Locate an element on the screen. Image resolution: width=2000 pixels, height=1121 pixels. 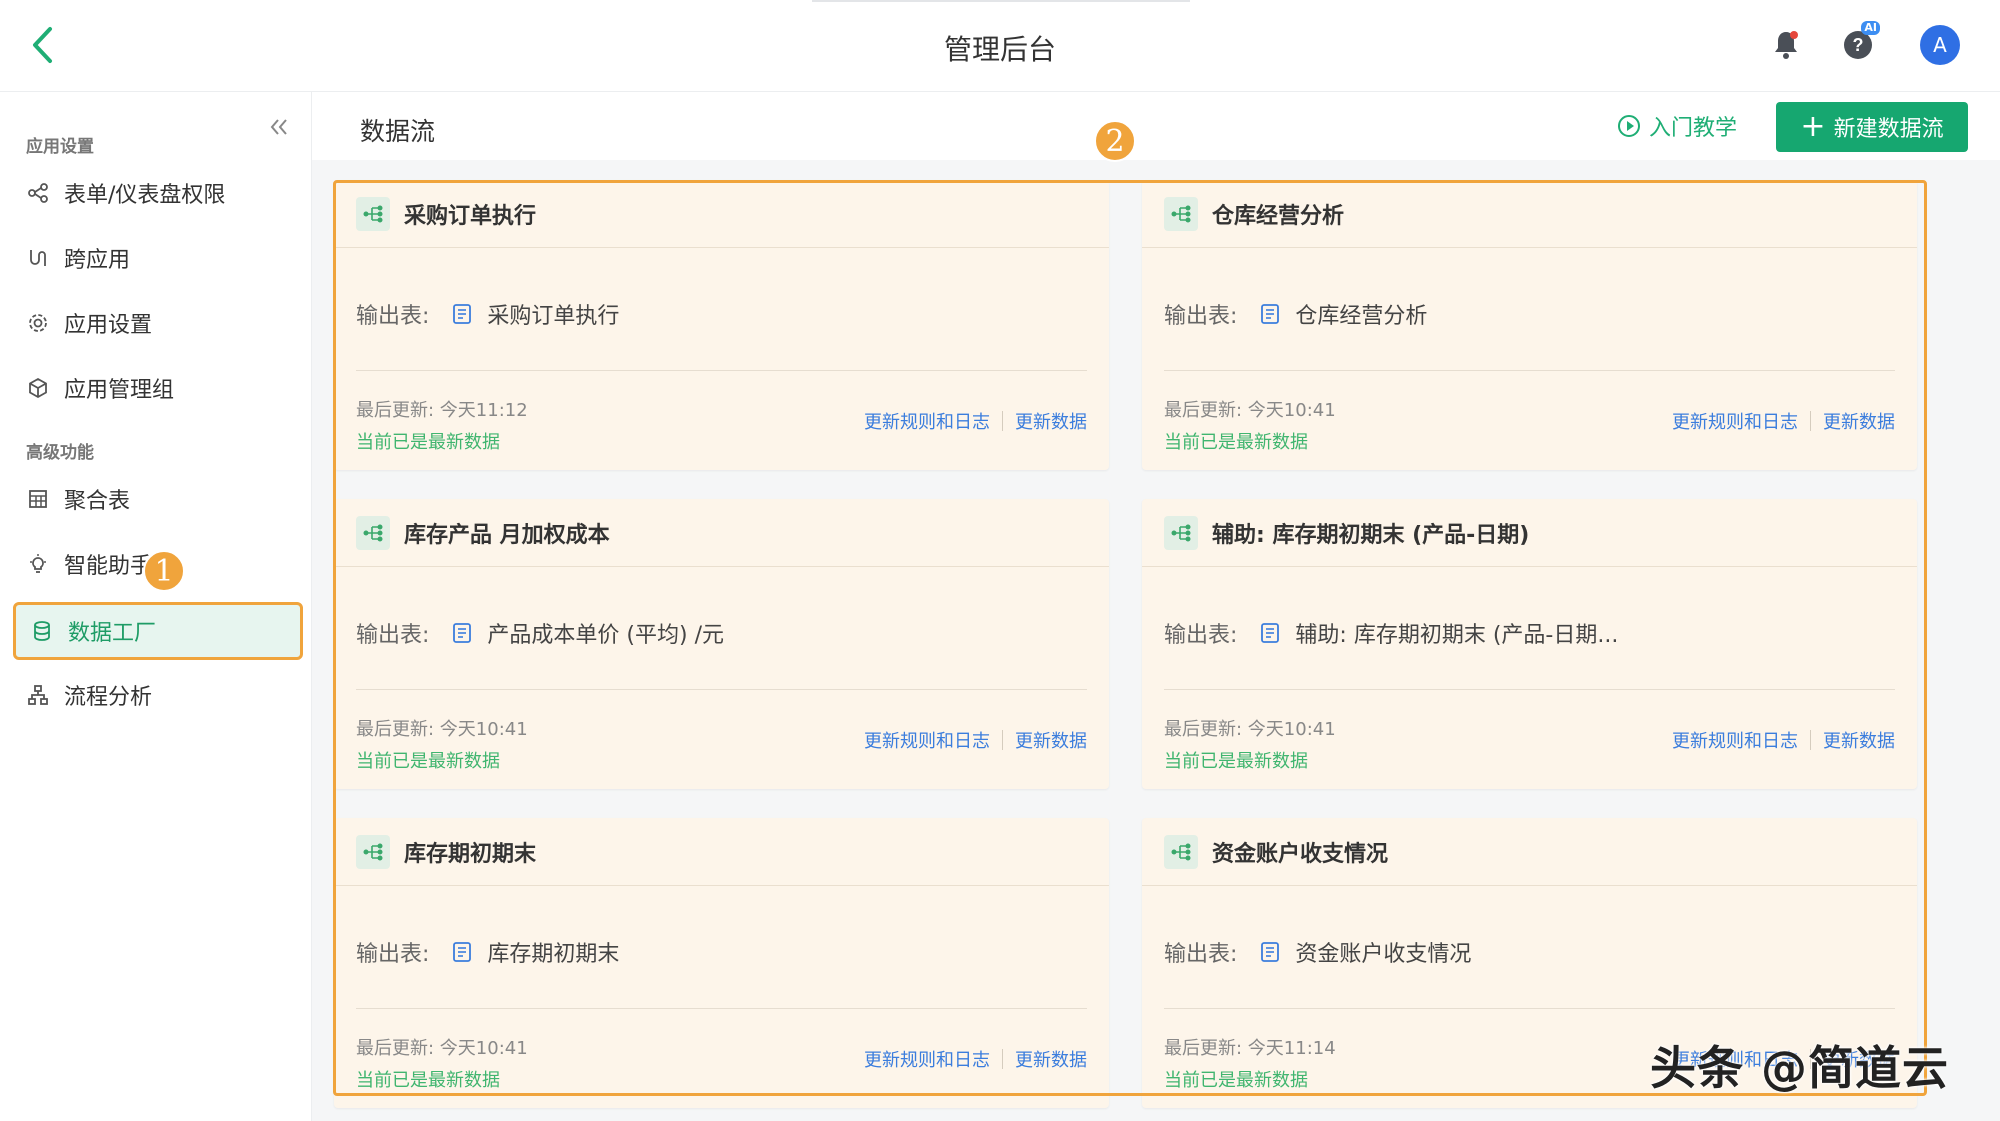
dataflow-card-header: 采购订单执行 is located at coordinates (721, 214).